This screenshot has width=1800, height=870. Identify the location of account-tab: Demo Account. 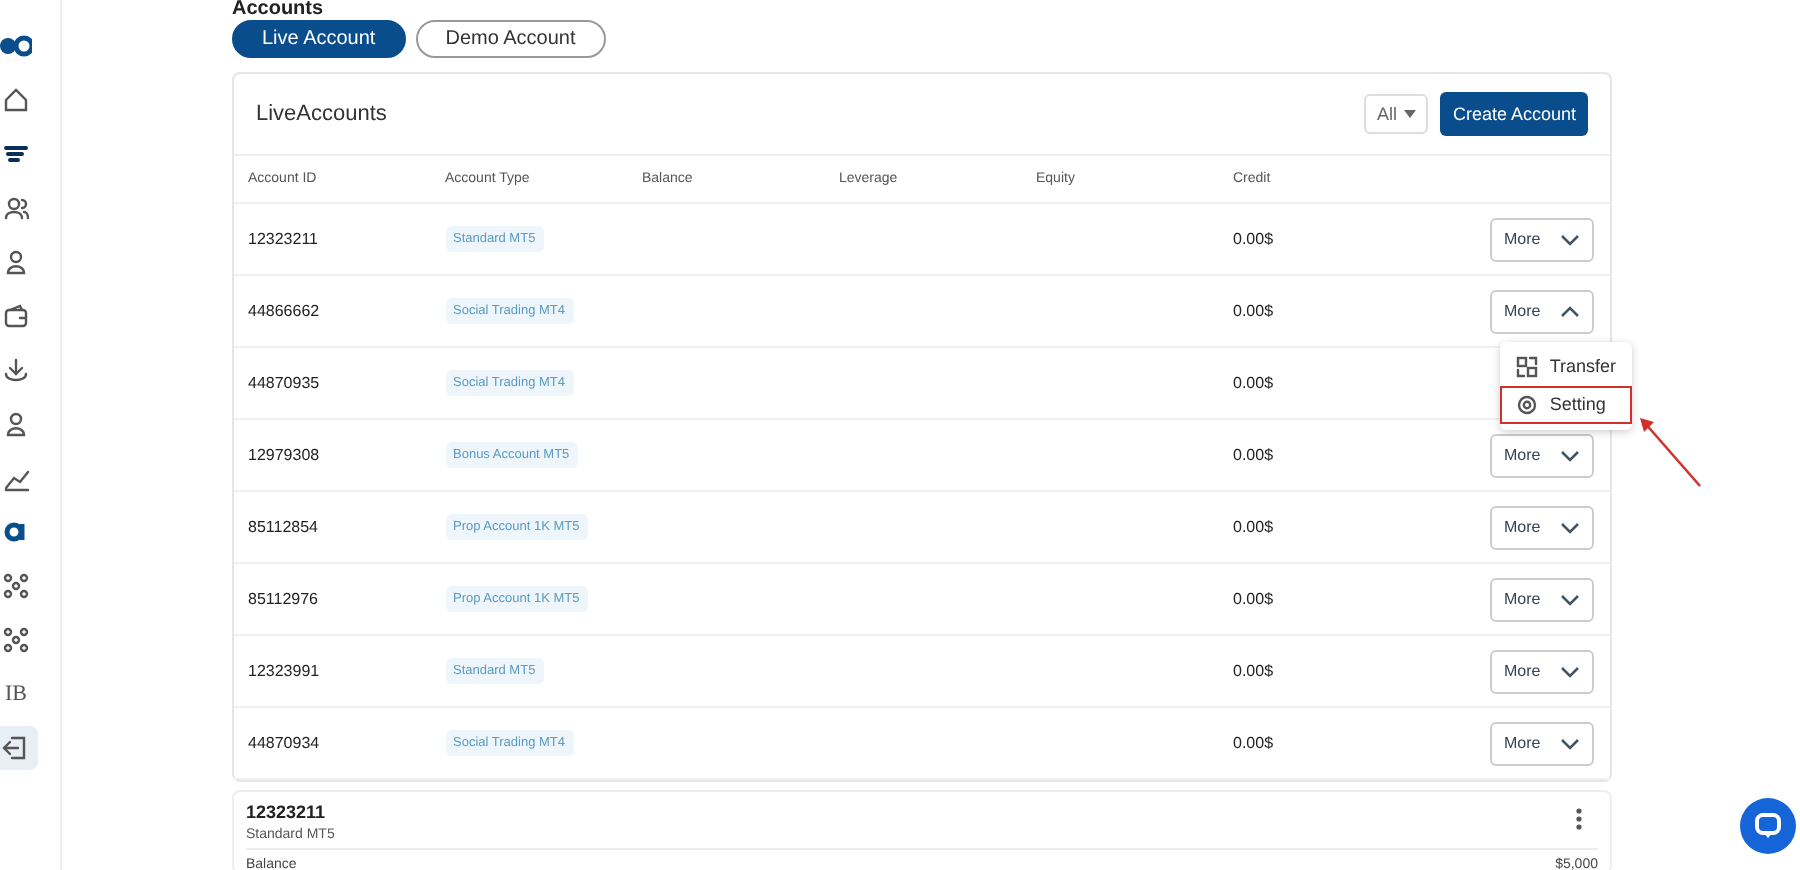
(510, 39).